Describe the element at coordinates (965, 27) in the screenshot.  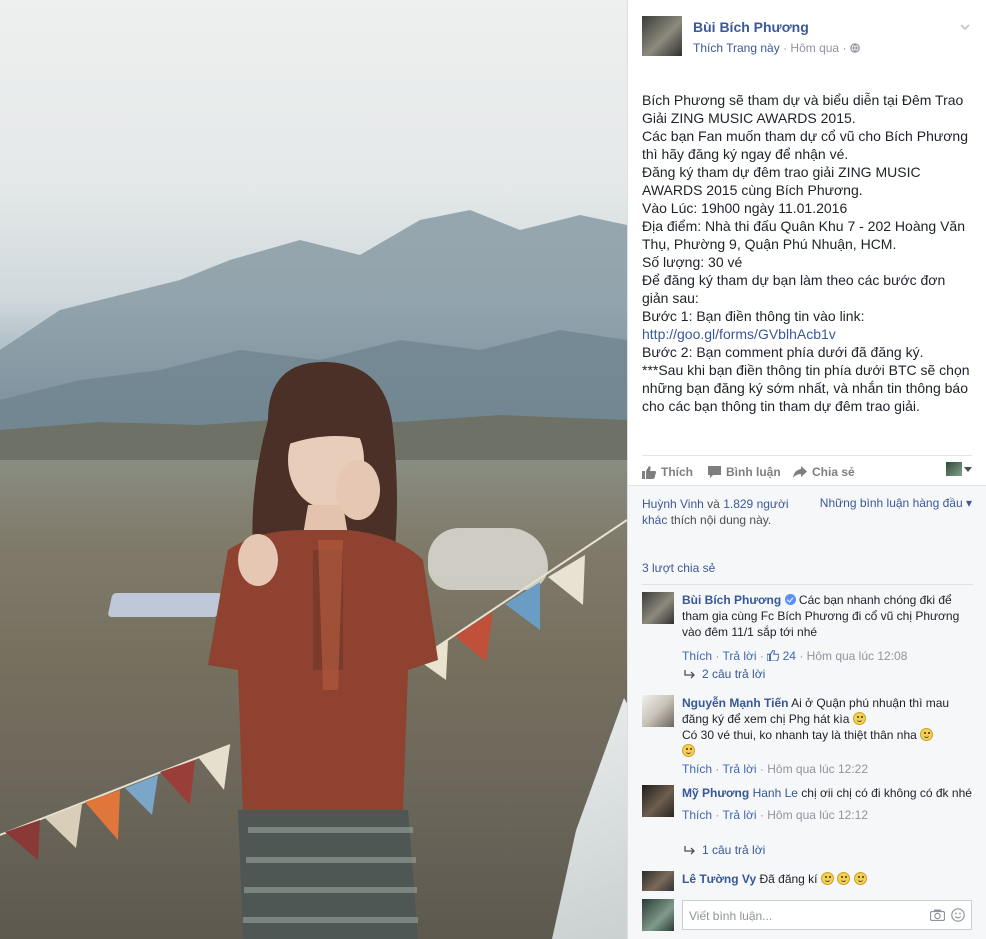
I see `chevron-down-icon` at that location.